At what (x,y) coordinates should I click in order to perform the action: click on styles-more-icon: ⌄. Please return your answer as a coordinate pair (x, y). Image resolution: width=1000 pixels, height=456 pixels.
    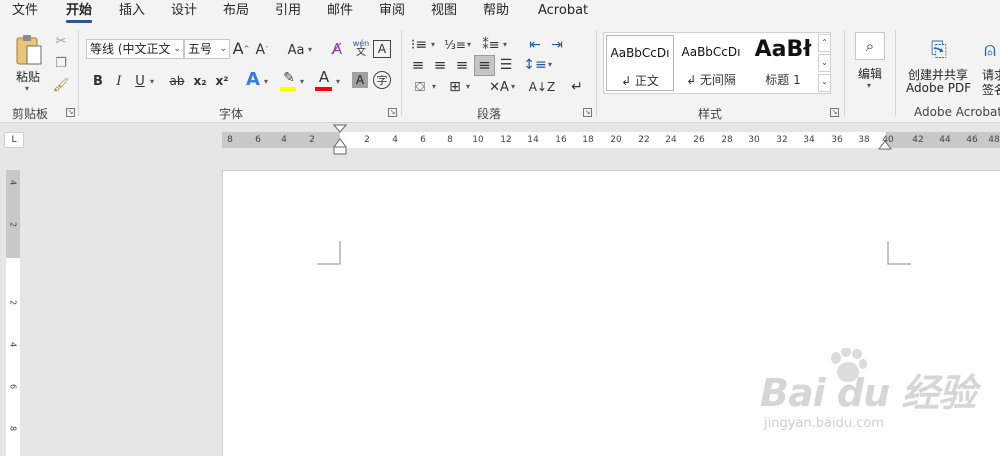
    Looking at the image, I should click on (824, 83).